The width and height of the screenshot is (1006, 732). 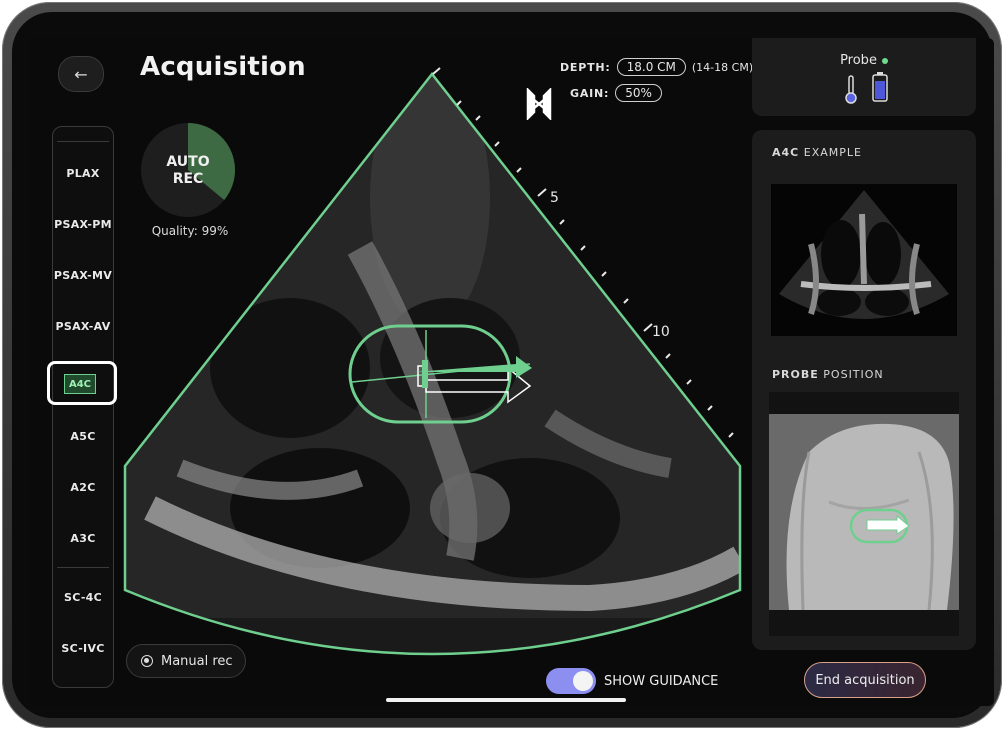 I want to click on probe-title: Probe, so click(x=864, y=60).